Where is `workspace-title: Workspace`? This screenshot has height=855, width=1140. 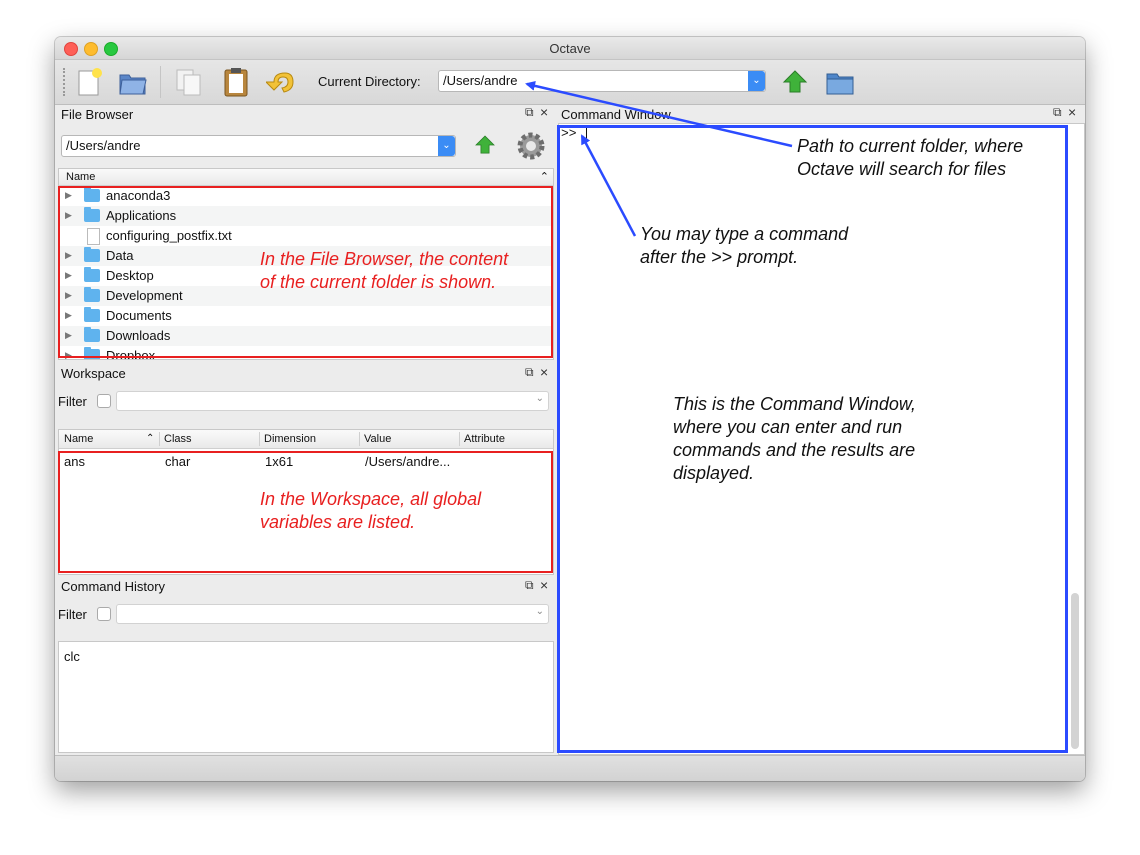
workspace-title: Workspace is located at coordinates (93, 373).